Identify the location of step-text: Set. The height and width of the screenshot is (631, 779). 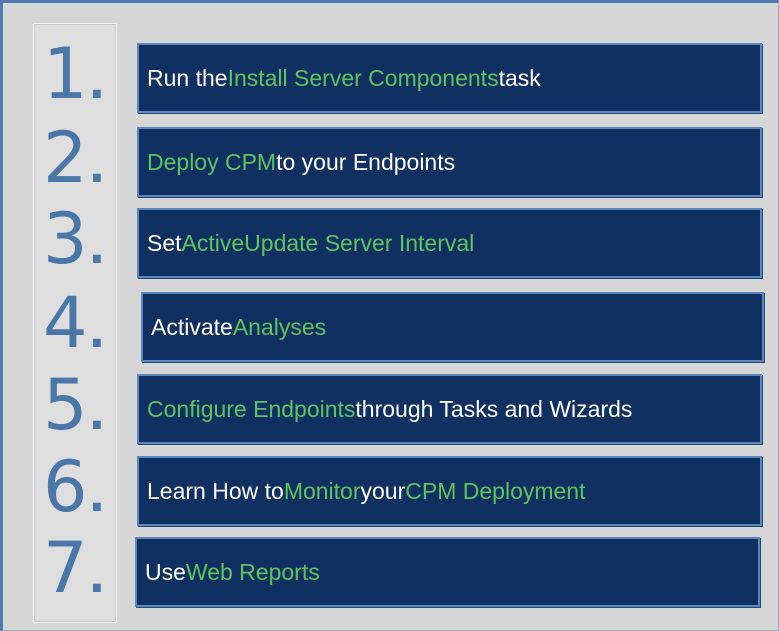
(164, 242).